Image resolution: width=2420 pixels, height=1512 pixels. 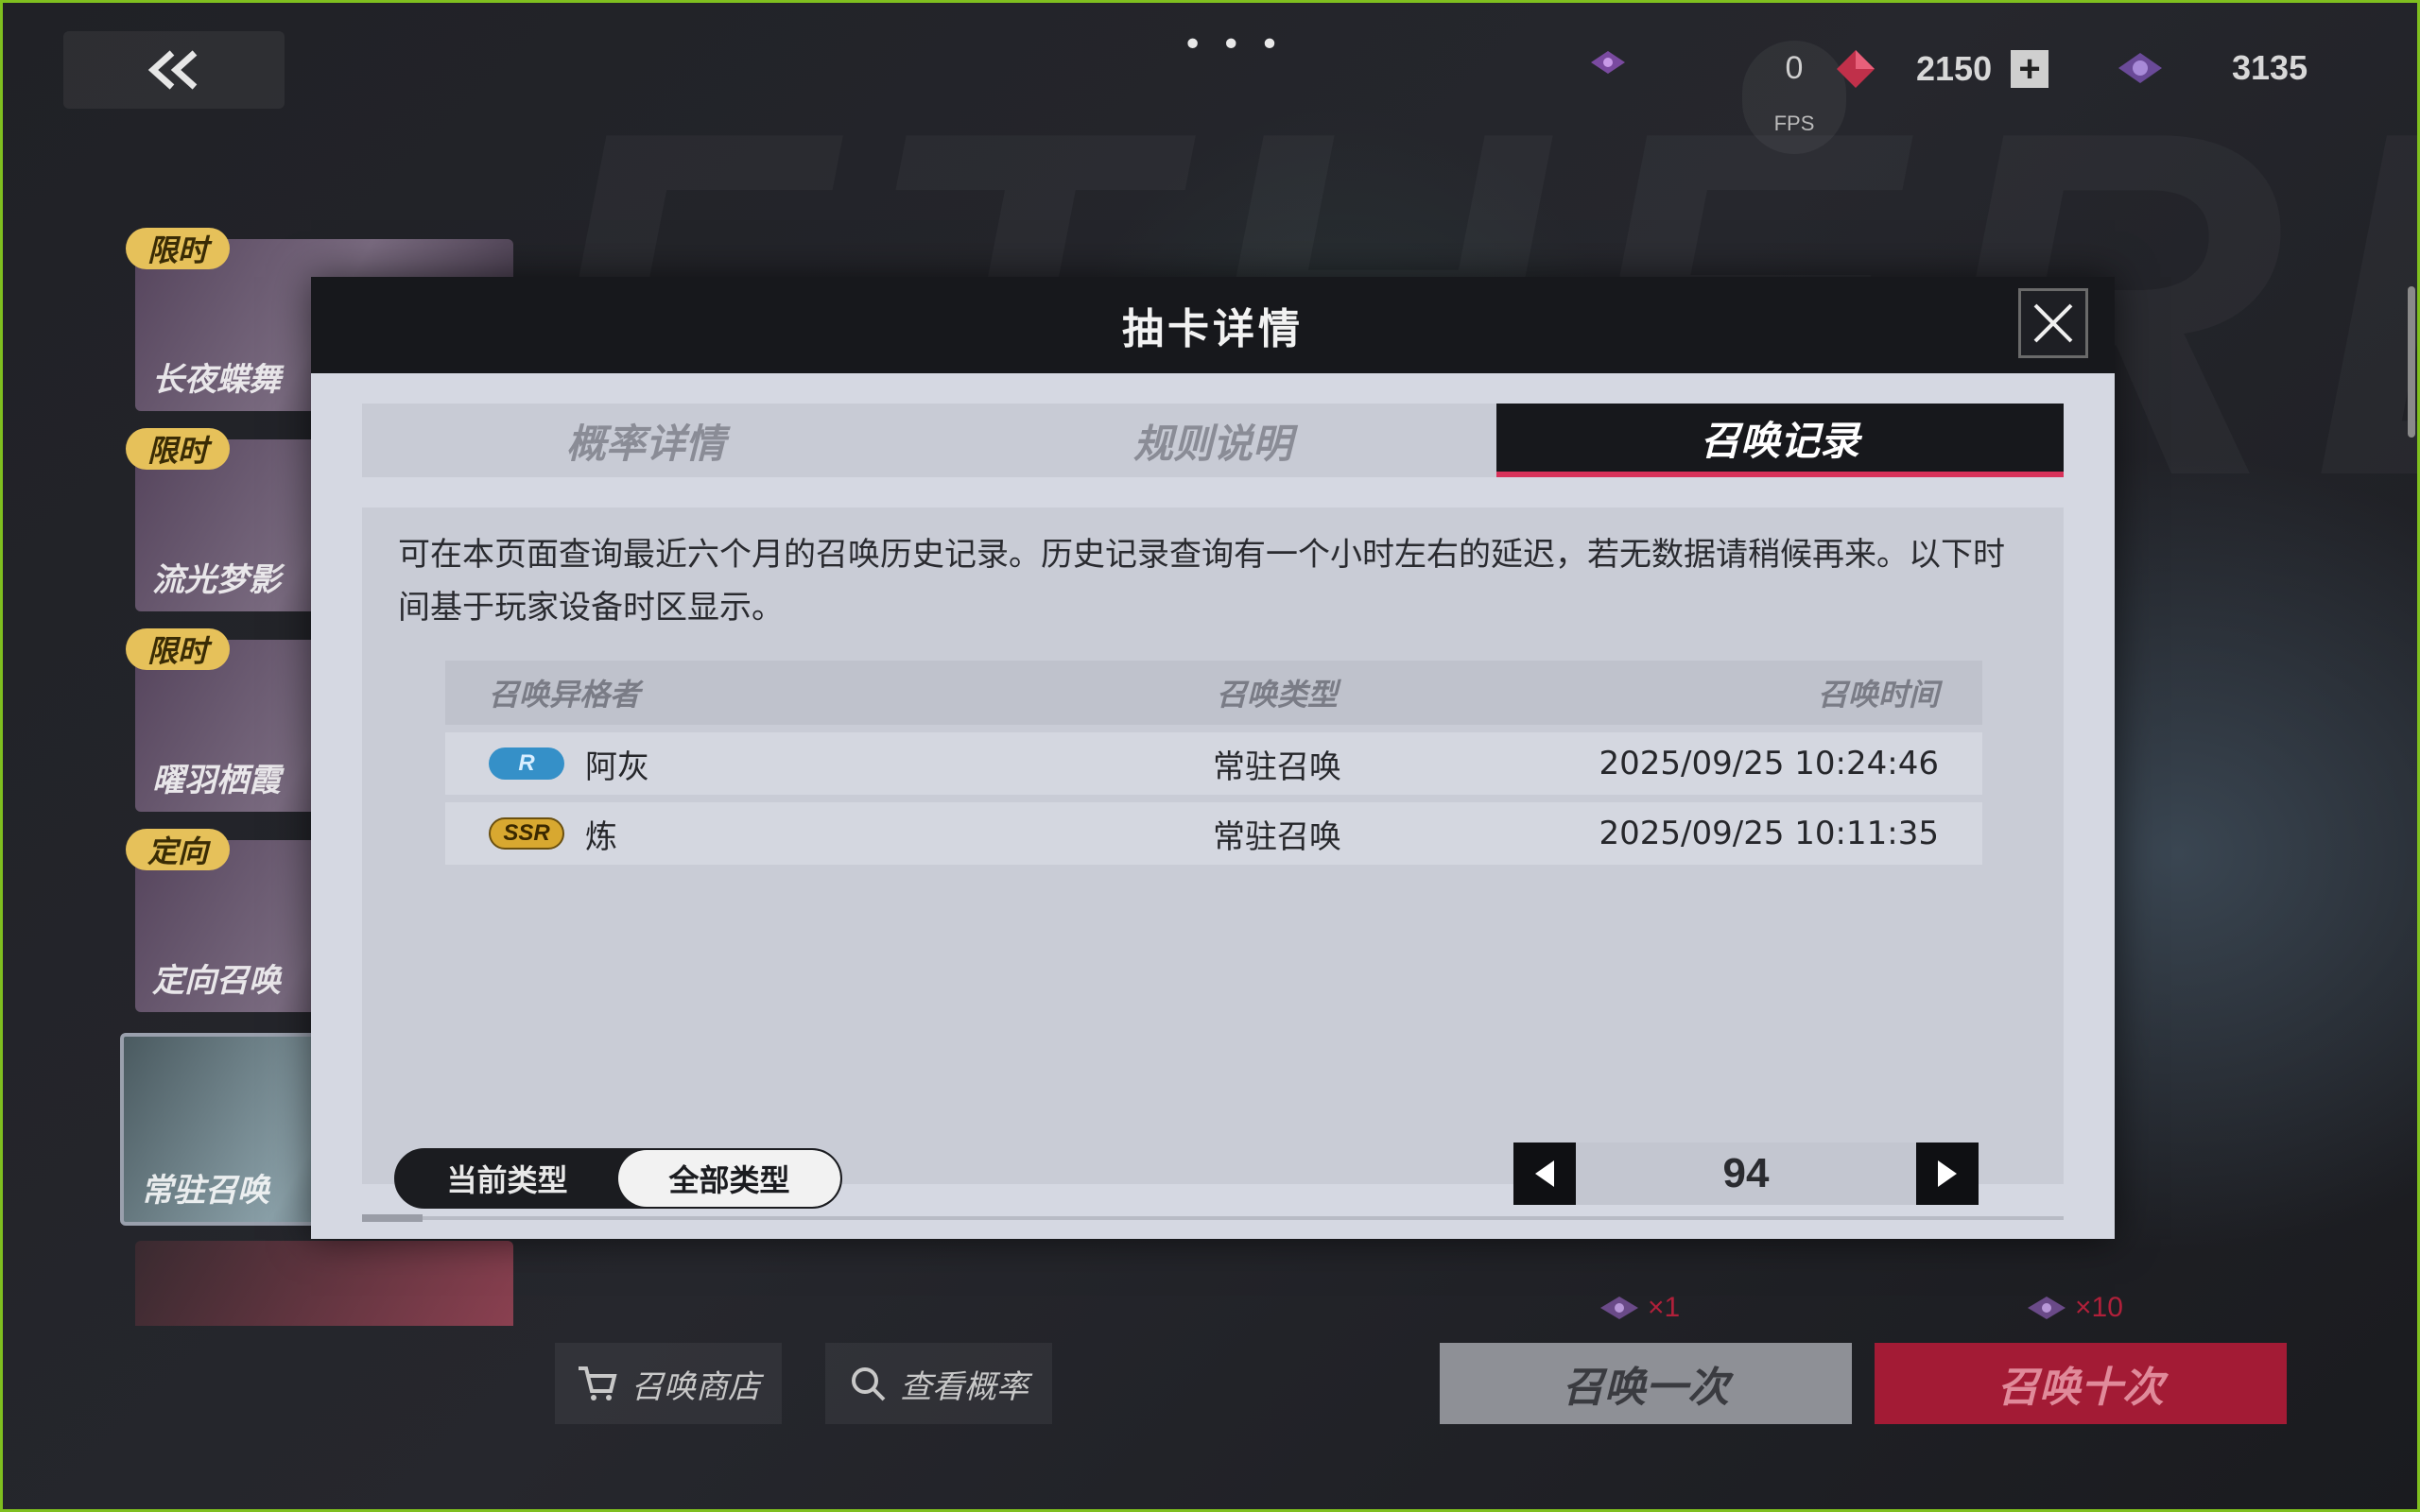 I want to click on view-rates-label: 查看概率, so click(x=964, y=1386).